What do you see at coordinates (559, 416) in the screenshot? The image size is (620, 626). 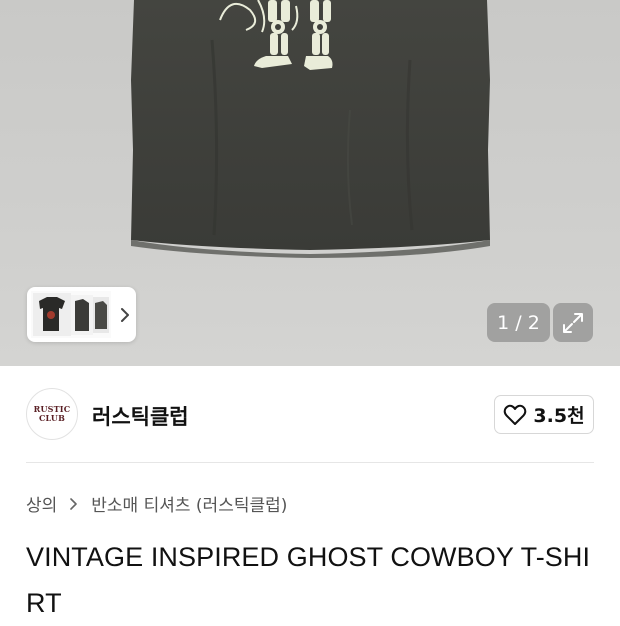 I see `like-count: 3.5천` at bounding box center [559, 416].